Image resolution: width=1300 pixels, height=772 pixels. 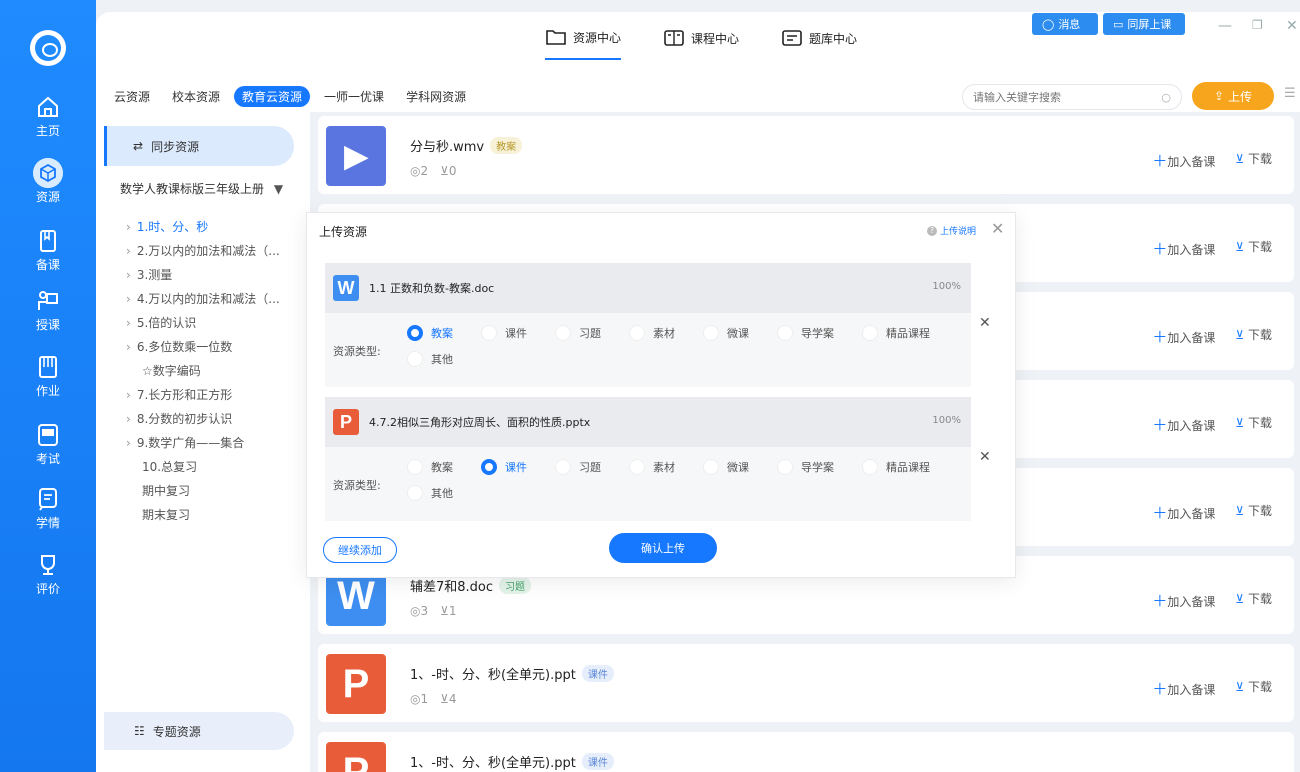 What do you see at coordinates (199, 731) in the screenshot?
I see `topic-resource-item: ☷ 专题资源` at bounding box center [199, 731].